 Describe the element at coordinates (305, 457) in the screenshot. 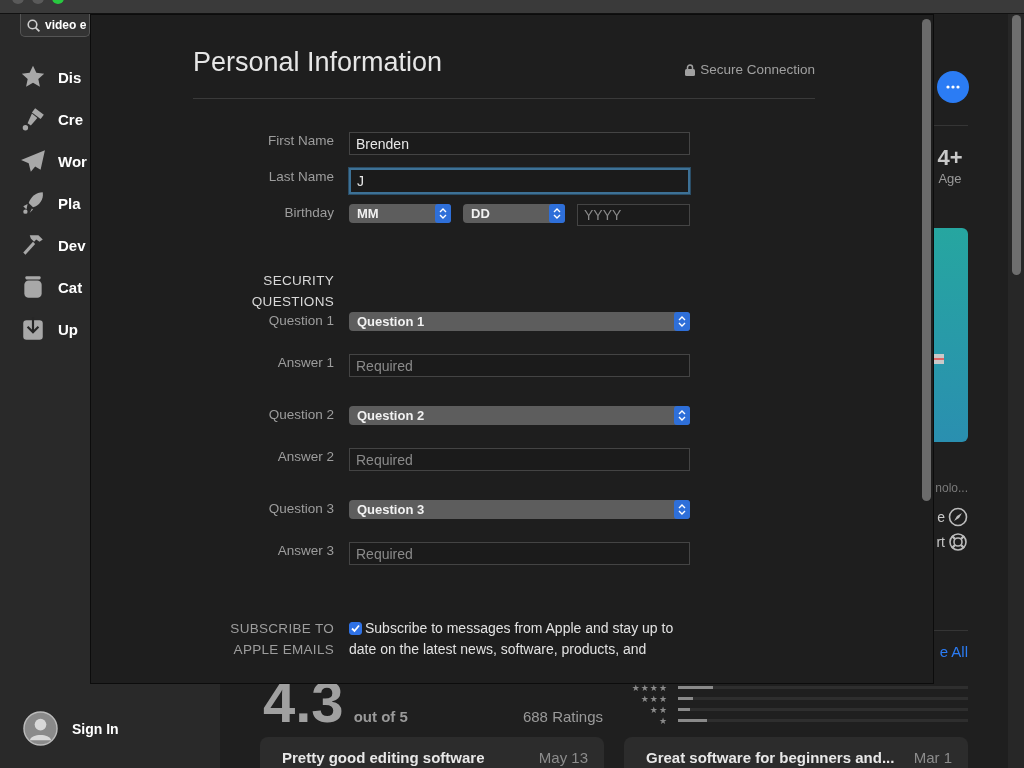

I see `field-label: Answer 2` at that location.